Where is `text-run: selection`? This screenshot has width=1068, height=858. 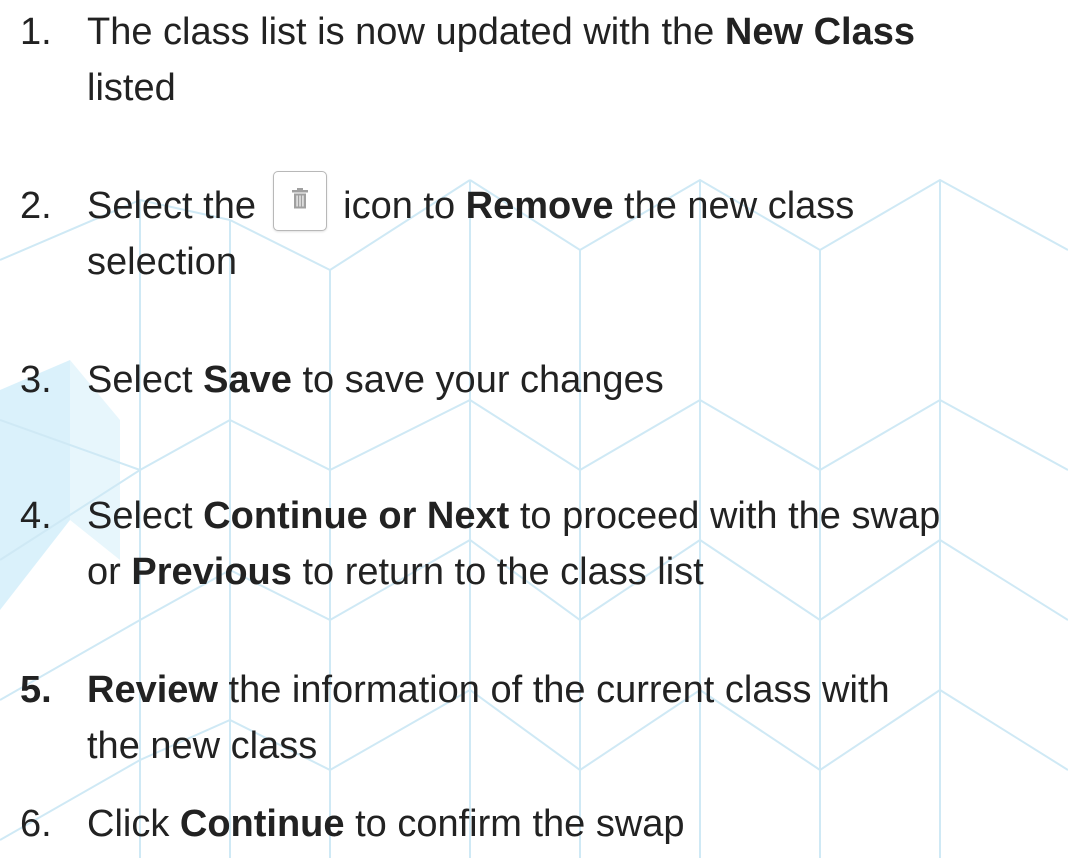
text-run: selection is located at coordinates (162, 262).